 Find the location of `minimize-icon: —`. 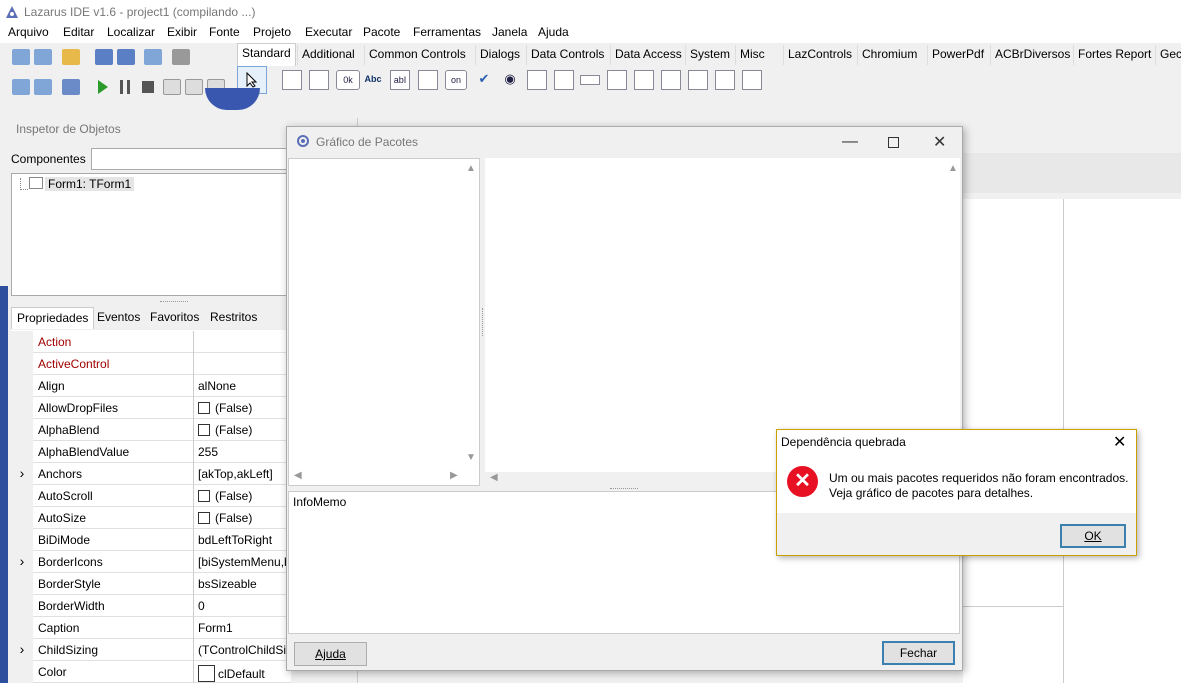

minimize-icon: — is located at coordinates (850, 142).